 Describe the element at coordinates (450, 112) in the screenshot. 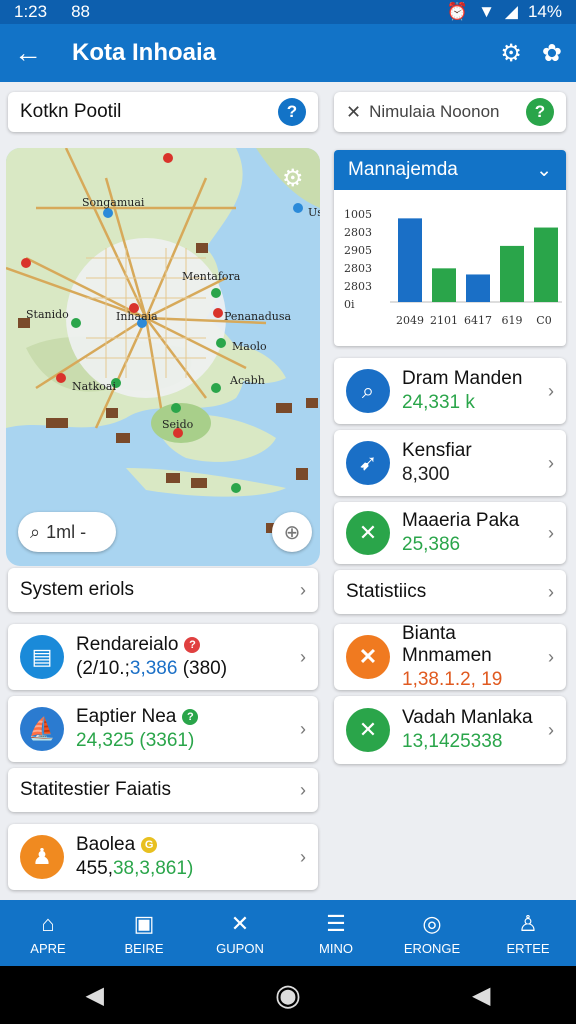

I see `secondary-search-field: ✕ Nimulaia Noonon ?` at that location.